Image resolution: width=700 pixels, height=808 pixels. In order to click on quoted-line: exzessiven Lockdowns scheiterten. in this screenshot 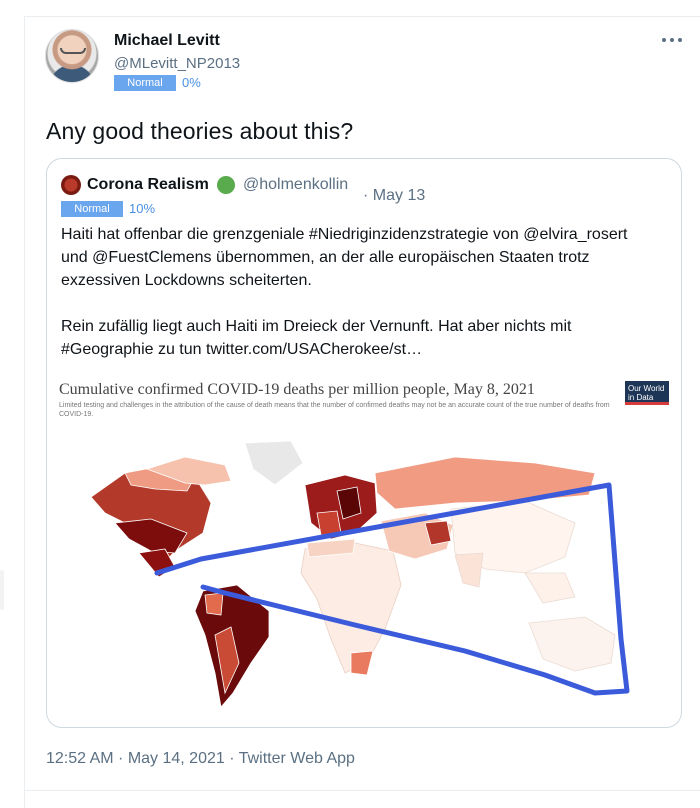, I will do `click(186, 280)`.